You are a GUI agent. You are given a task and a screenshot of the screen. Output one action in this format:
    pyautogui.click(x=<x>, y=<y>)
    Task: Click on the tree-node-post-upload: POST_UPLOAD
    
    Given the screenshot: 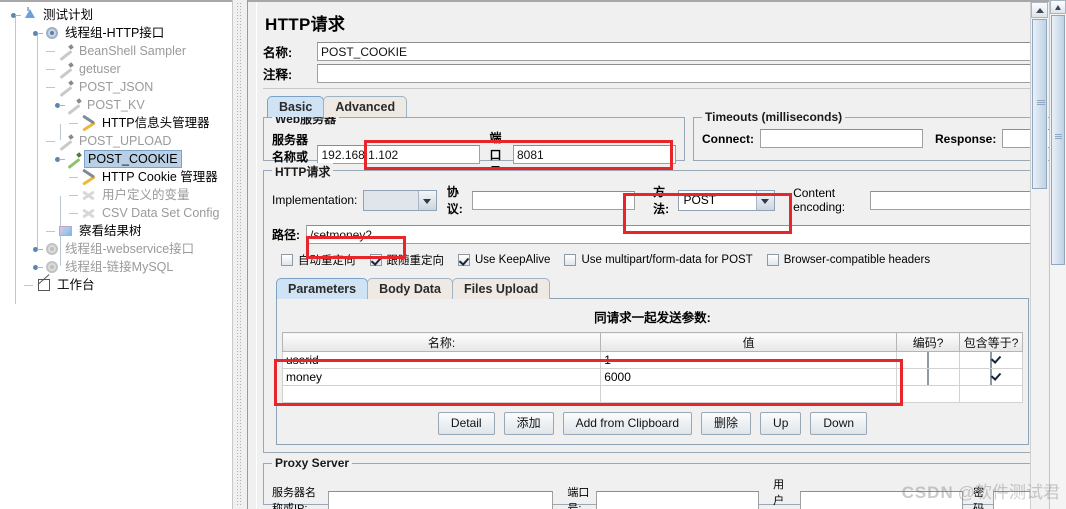 What is the action you would take?
    pyautogui.click(x=119, y=141)
    